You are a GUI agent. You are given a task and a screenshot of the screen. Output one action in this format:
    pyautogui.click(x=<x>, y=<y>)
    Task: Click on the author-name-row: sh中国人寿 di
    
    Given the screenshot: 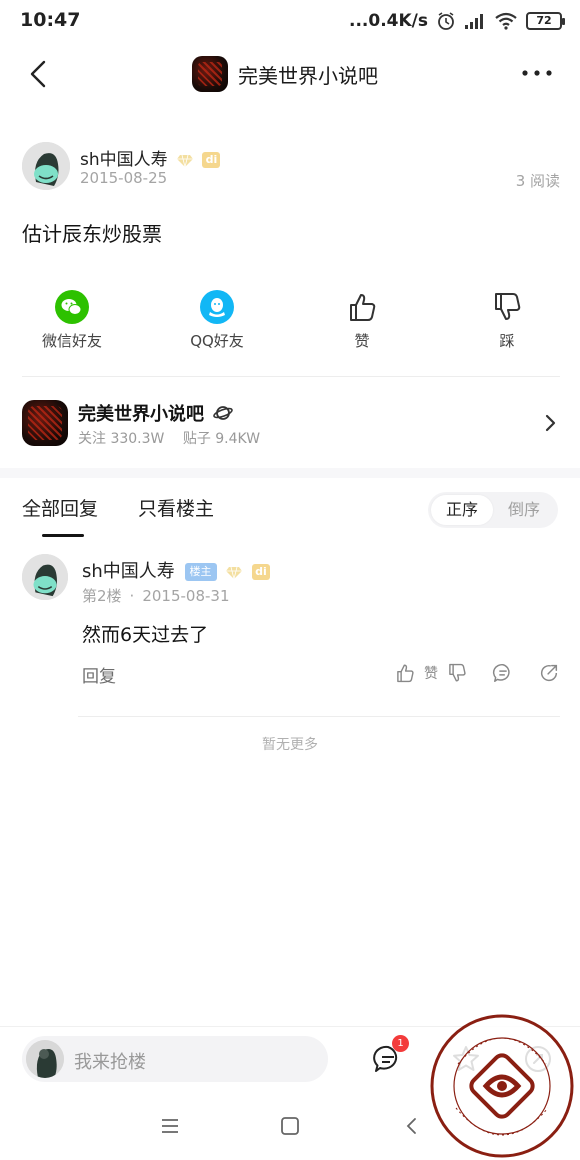 What is the action you would take?
    pyautogui.click(x=150, y=157)
    